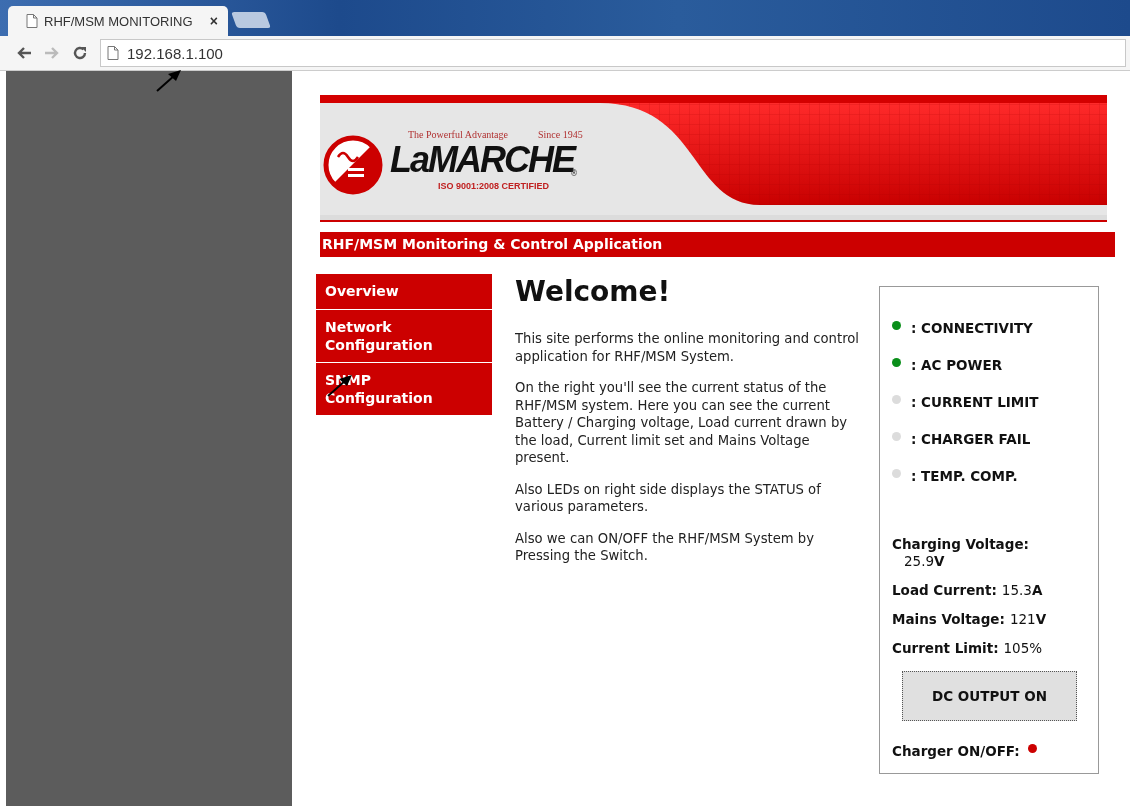 This screenshot has width=1130, height=806. What do you see at coordinates (1023, 648) in the screenshot?
I see `reading-value: 105%` at bounding box center [1023, 648].